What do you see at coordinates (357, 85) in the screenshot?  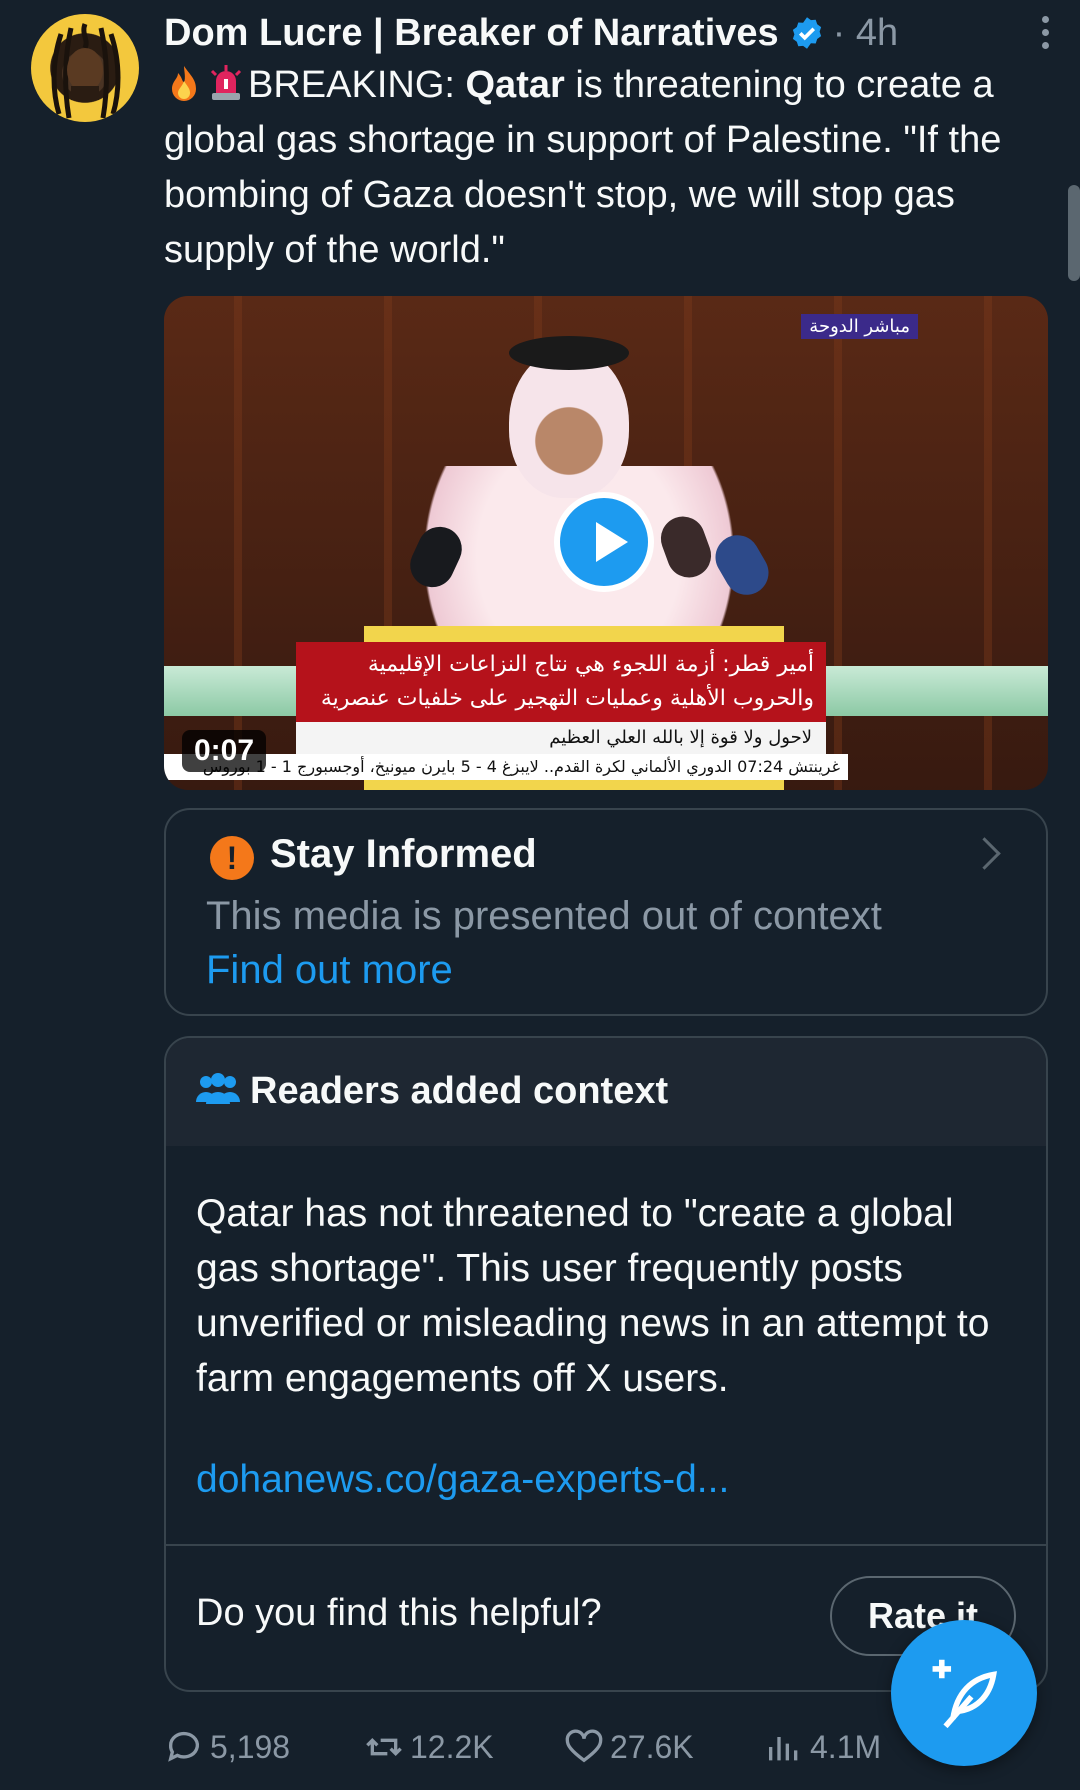 I see `tweet-lead: BREAKING:` at bounding box center [357, 85].